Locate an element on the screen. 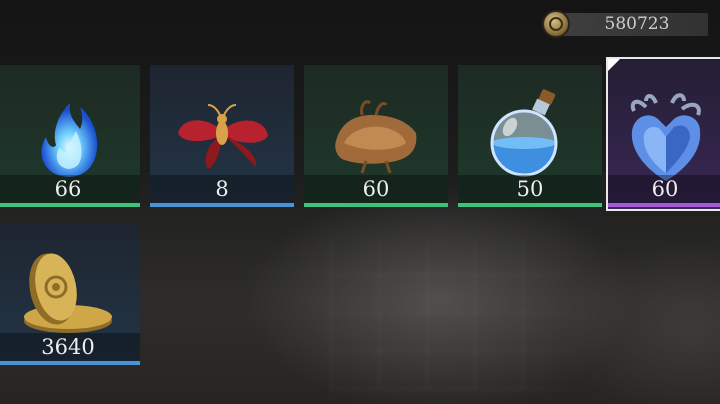 Image resolution: width=720 pixels, height=404 pixels. inventory-slot-gold-coins: 3640 is located at coordinates (70, 294).